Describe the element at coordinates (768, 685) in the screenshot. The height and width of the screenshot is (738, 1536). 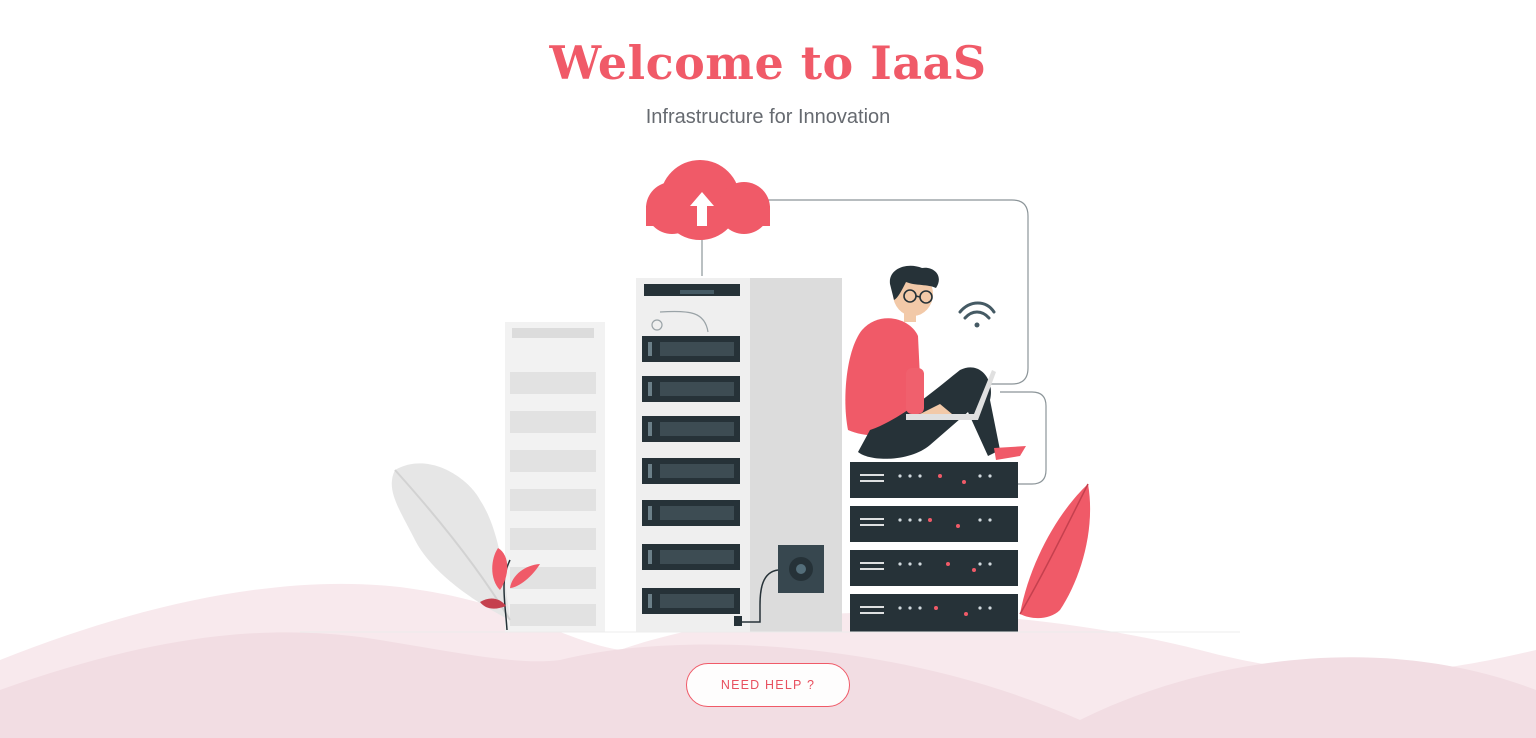
I see `need-help-button: NEED HELP ?` at that location.